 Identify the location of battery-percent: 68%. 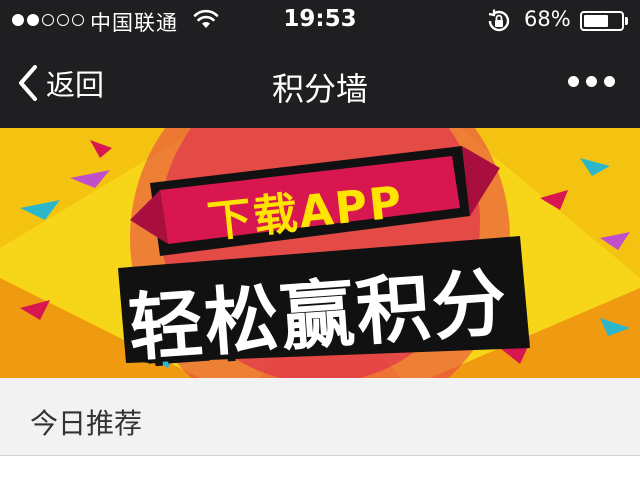
(547, 19).